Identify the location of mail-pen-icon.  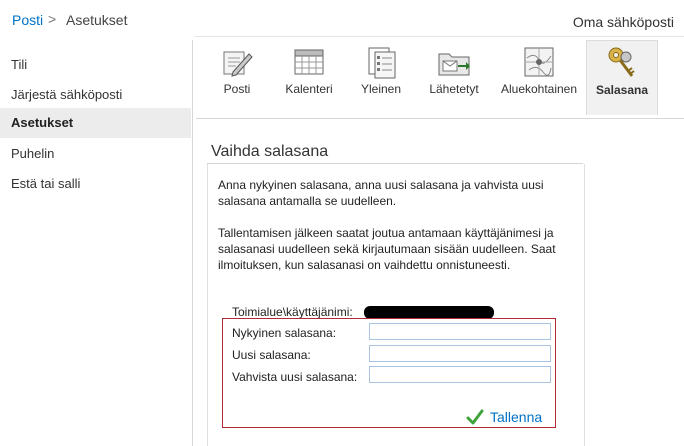
(238, 64).